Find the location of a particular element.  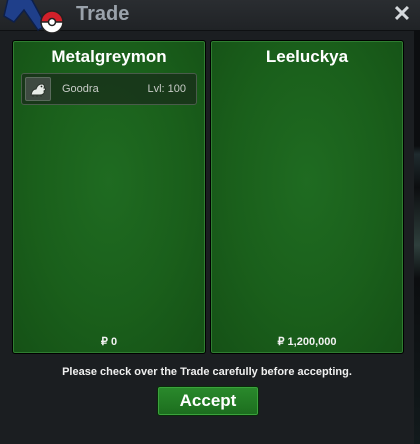

my-player-name: Metalgreymon is located at coordinates (109, 56).